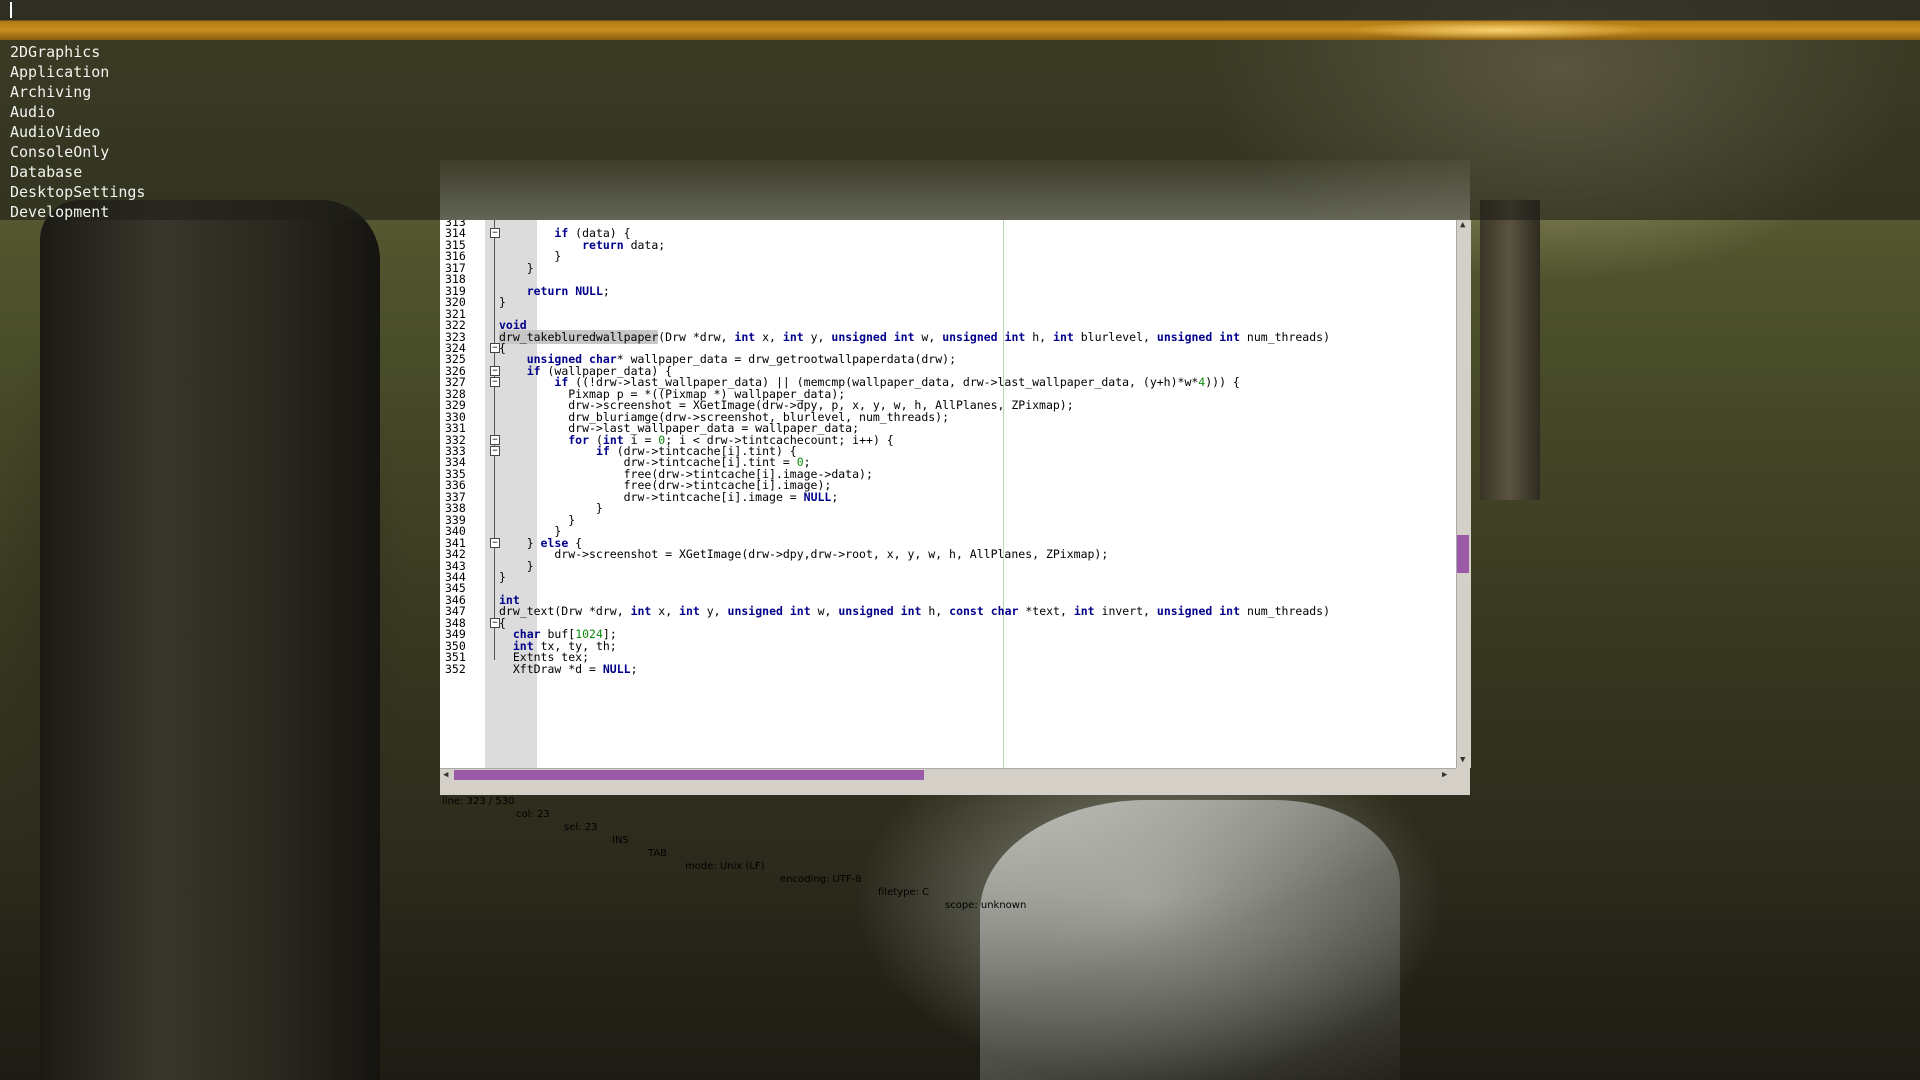  Describe the element at coordinates (77, 192) in the screenshot. I see `launcher-category-item: DesktopSettings` at that location.